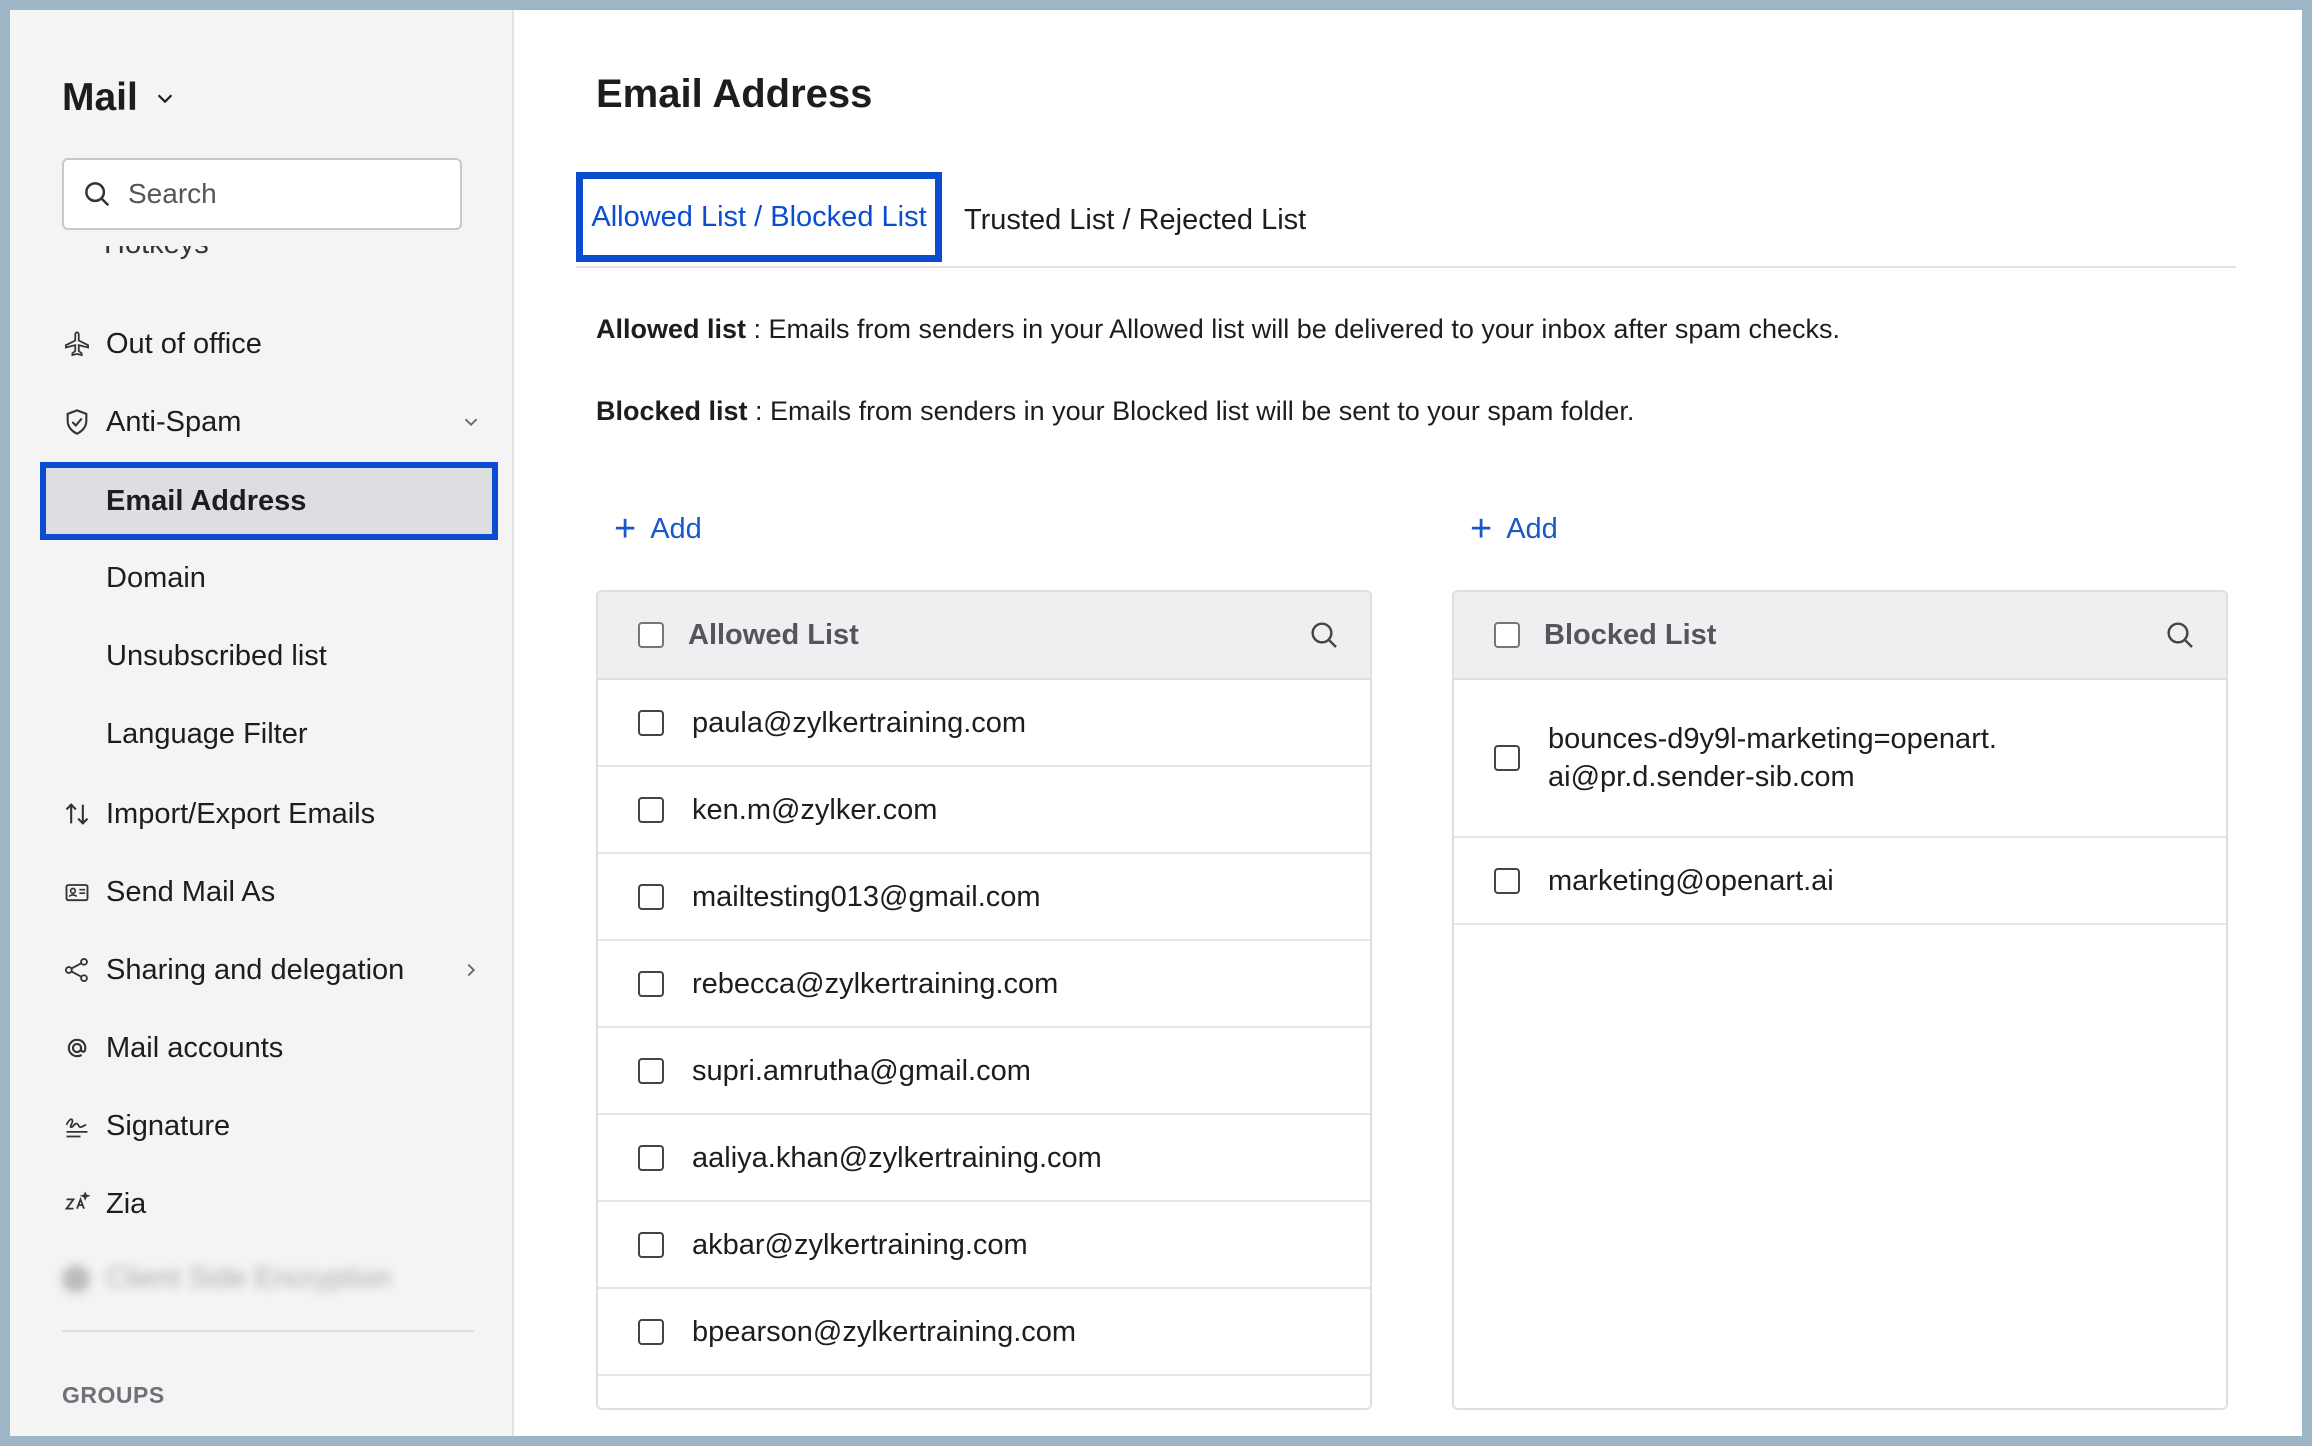  I want to click on sidebar-item-mail-accounts: Mail accounts, so click(277, 1048).